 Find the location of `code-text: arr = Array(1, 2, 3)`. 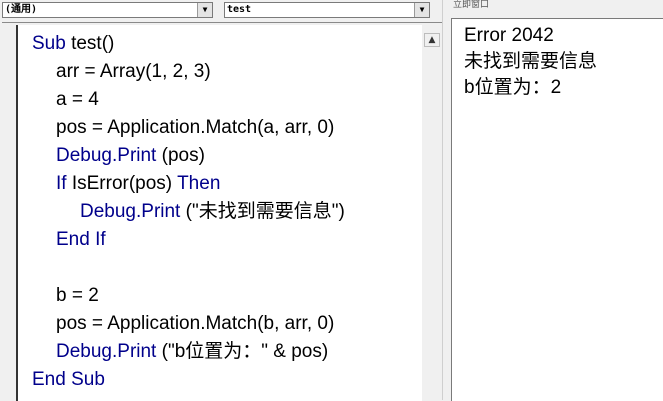

code-text: arr = Array(1, 2, 3) is located at coordinates (133, 71).